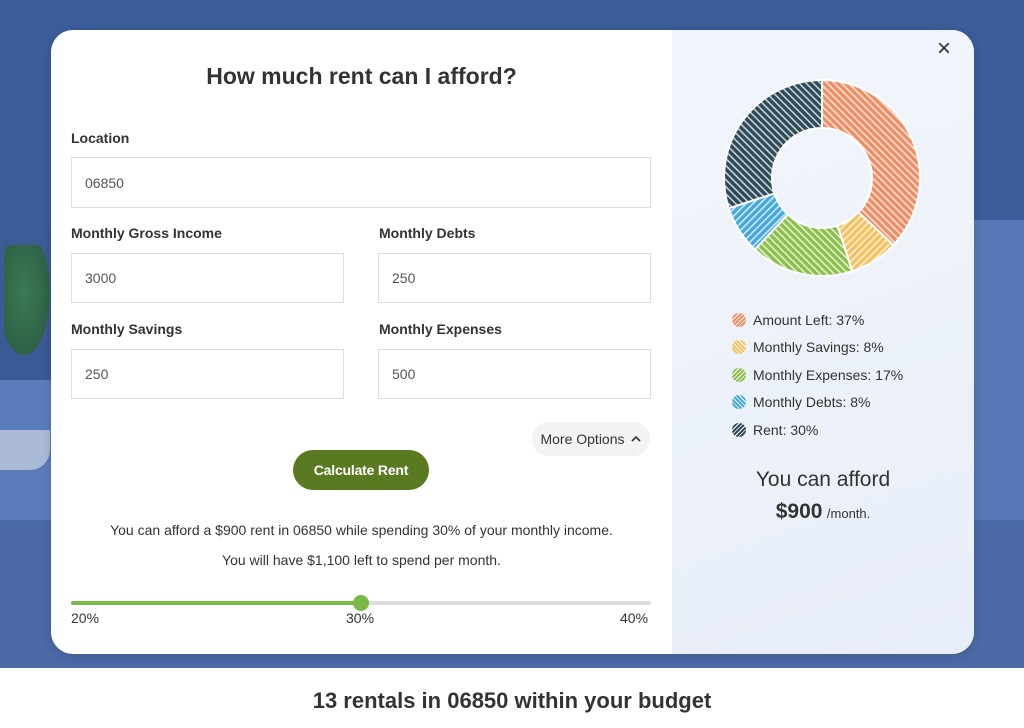 This screenshot has height=728, width=1024. I want to click on legend-item: Monthly Expenses: 17%, so click(817, 375).